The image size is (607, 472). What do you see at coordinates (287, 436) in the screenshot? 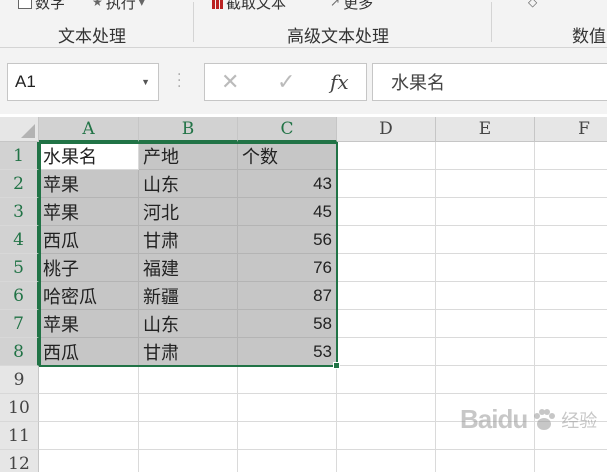
I see `cell-c11` at bounding box center [287, 436].